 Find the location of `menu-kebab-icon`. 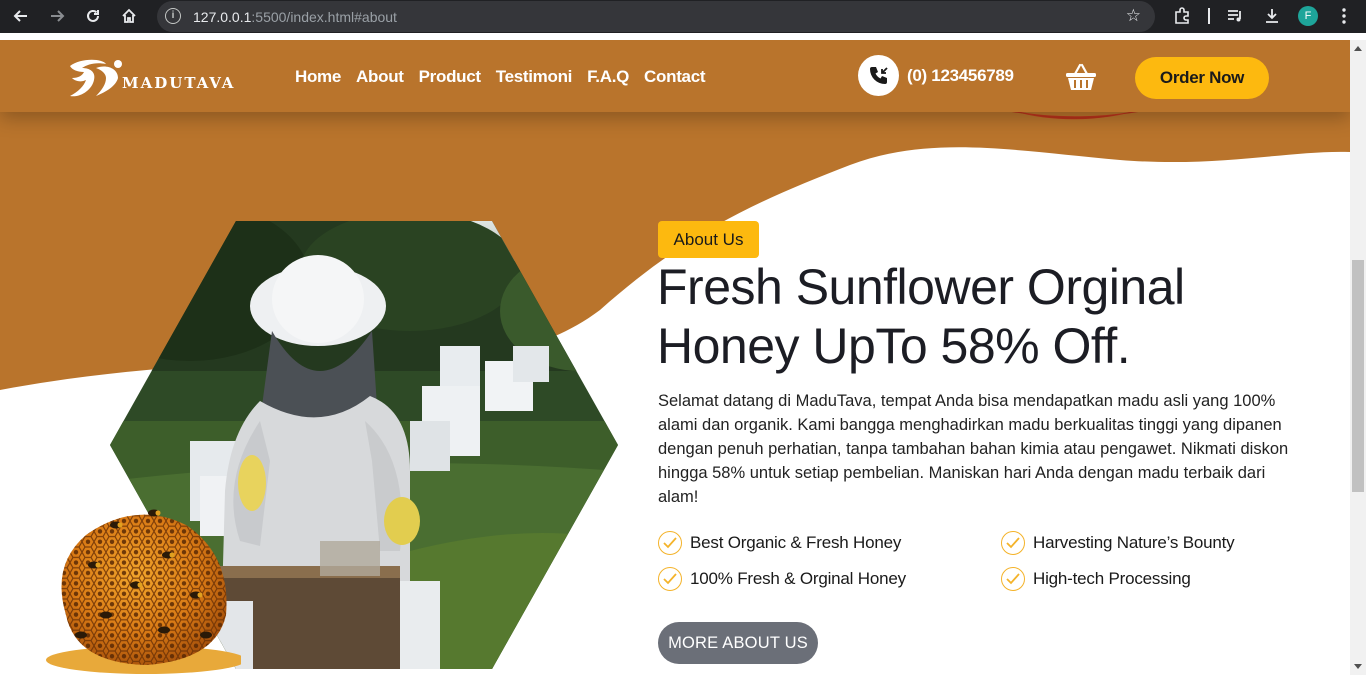

menu-kebab-icon is located at coordinates (1344, 16).